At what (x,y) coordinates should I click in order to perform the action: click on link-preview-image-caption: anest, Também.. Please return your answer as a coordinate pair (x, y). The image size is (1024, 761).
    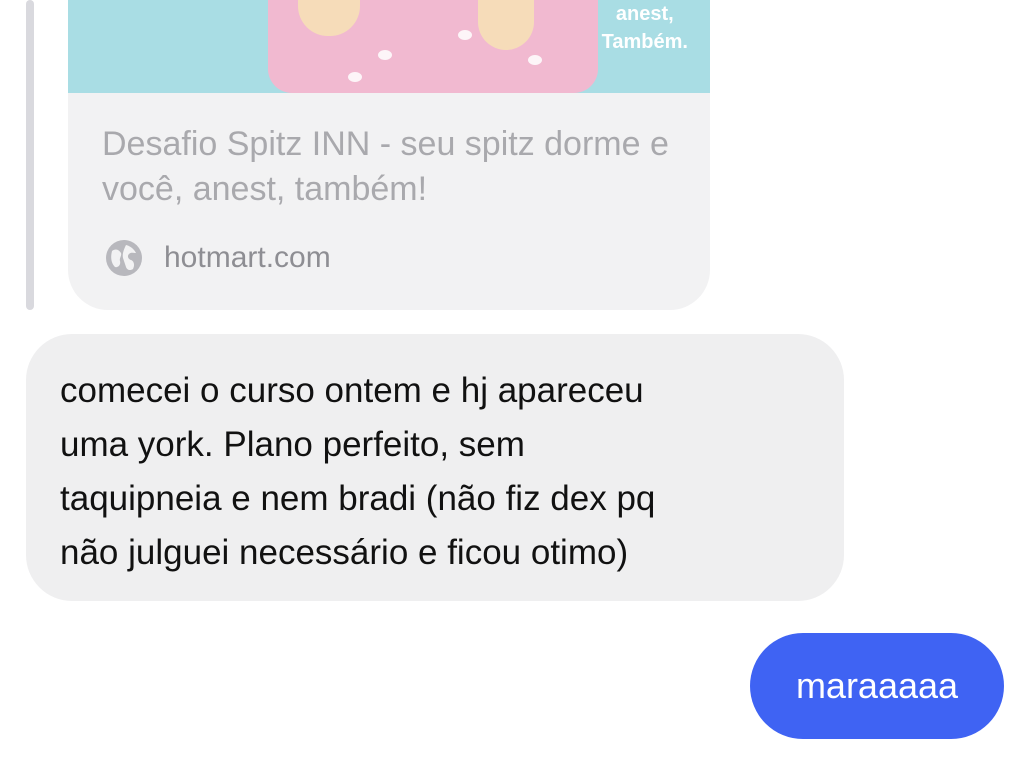
    Looking at the image, I should click on (645, 28).